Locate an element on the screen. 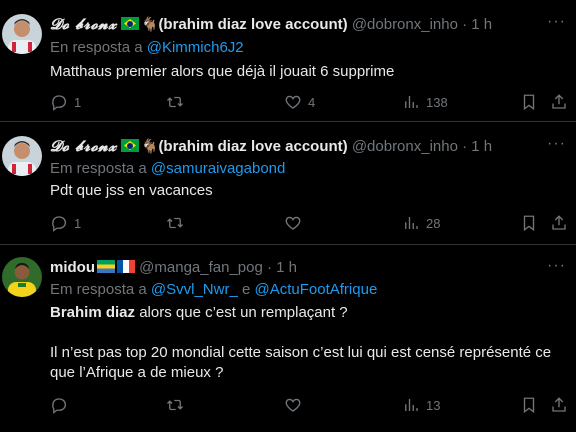 The image size is (576, 432). tweet-text-bold: Brahim diaz is located at coordinates (93, 312).